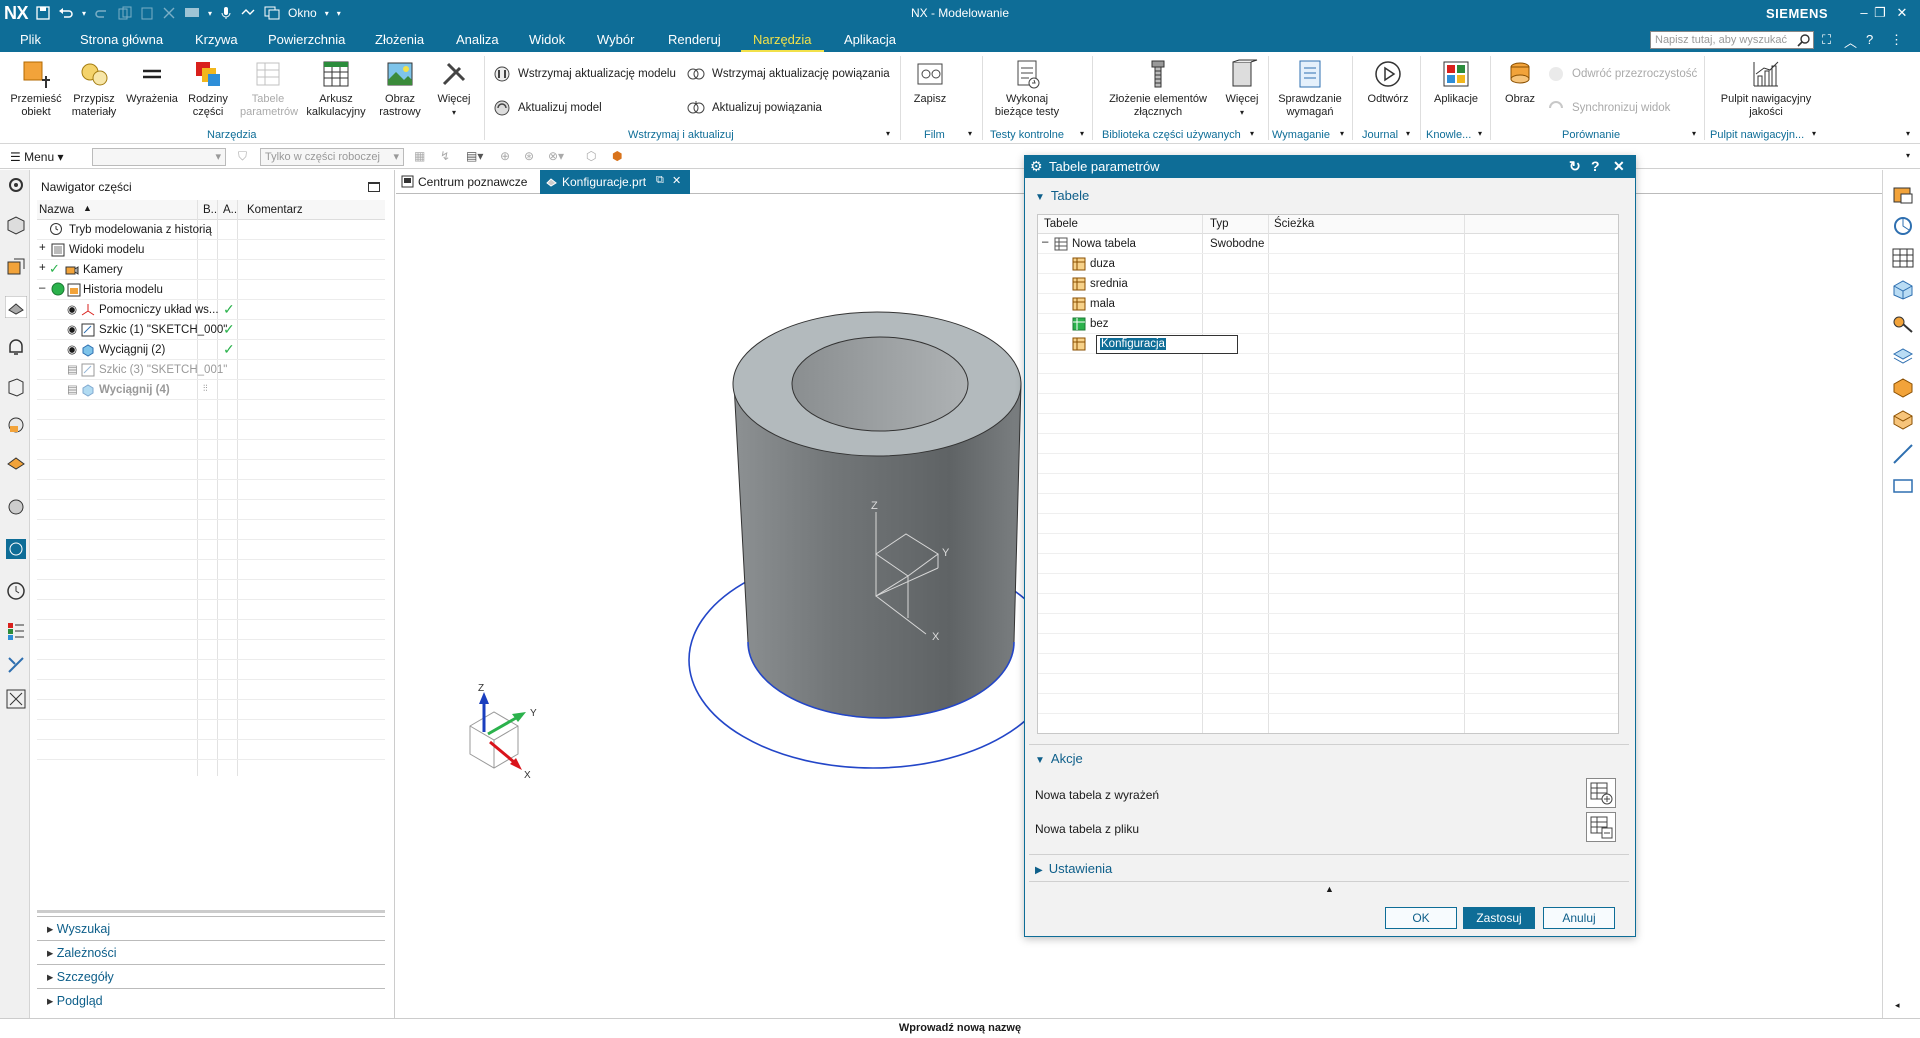 The height and width of the screenshot is (1038, 1920). I want to click on table-icon, so click(1903, 258).